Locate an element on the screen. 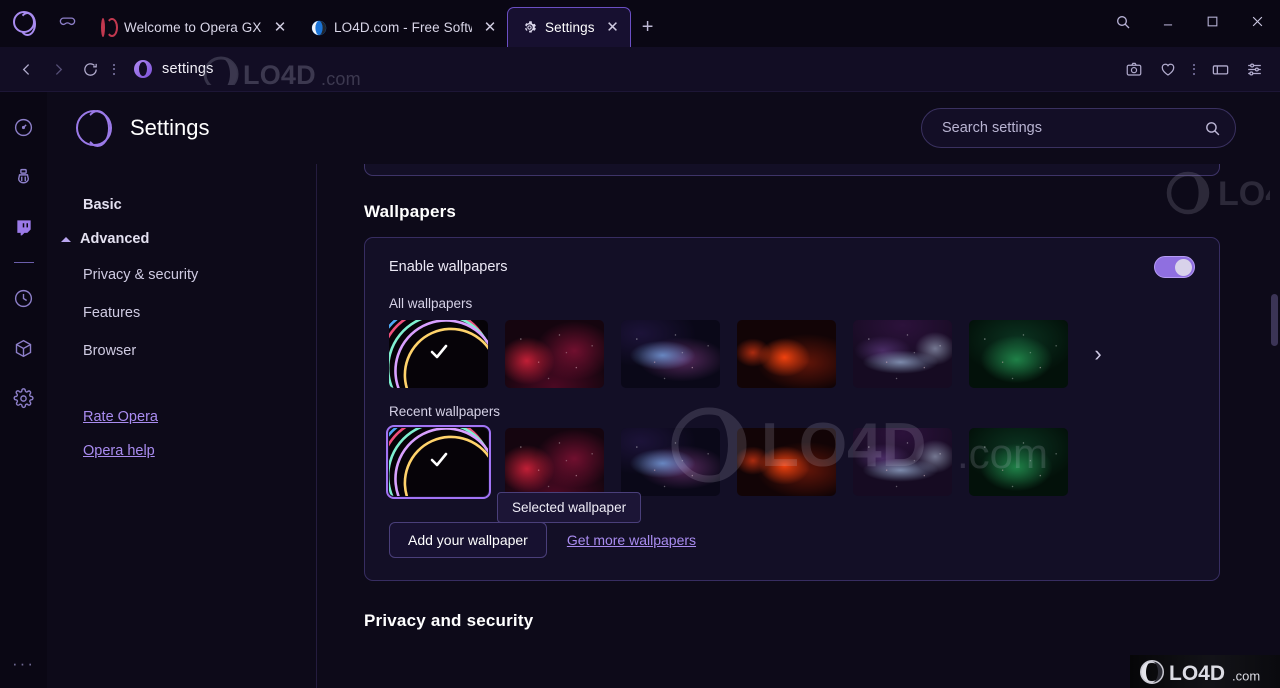  search-placeholder: Search settings is located at coordinates (992, 128).